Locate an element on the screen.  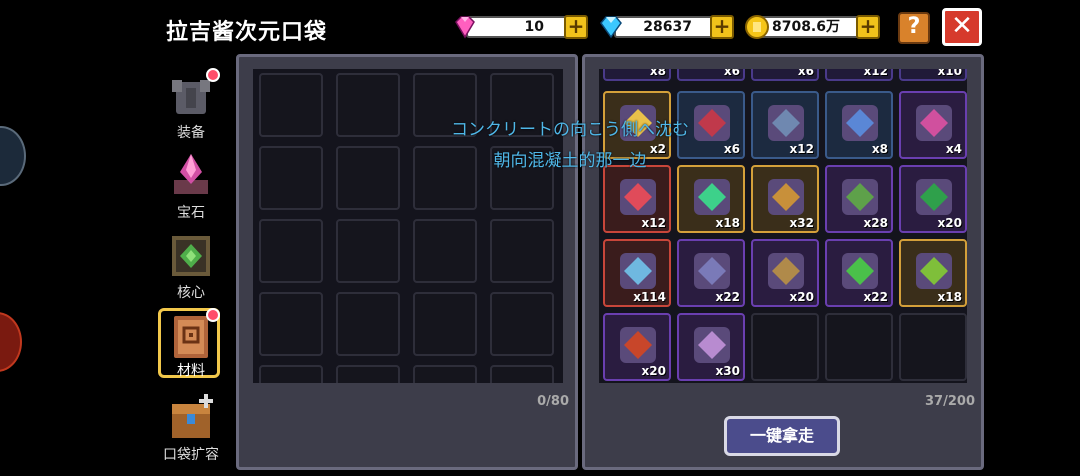
item-red-shard-icon is located at coordinates (638, 197).